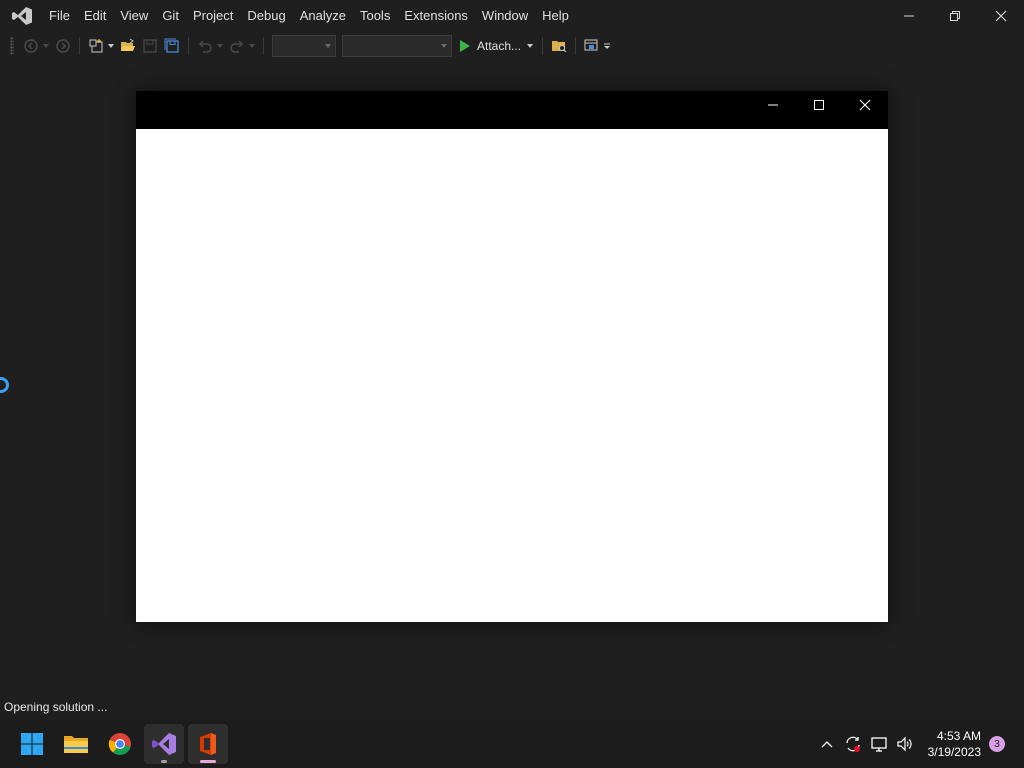 The image size is (1024, 768). I want to click on file-explorer-icon, so click(76, 744).